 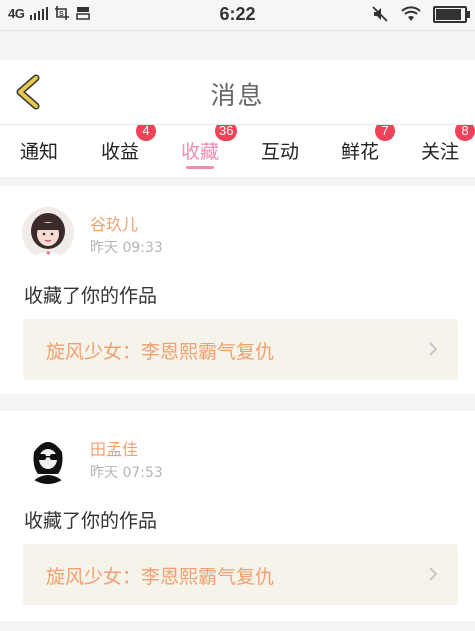 I want to click on tab-label: 收益, so click(x=120, y=152).